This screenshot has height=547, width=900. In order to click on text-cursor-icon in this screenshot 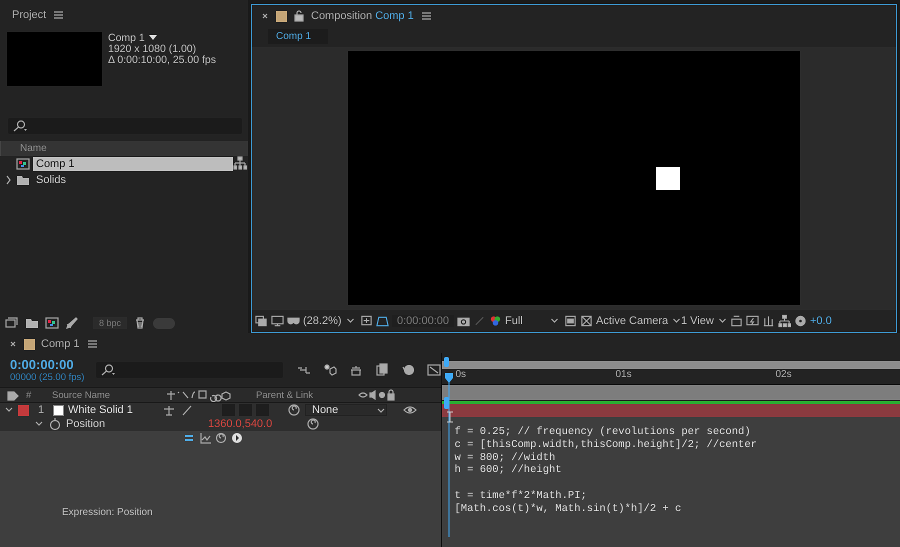, I will do `click(450, 417)`.